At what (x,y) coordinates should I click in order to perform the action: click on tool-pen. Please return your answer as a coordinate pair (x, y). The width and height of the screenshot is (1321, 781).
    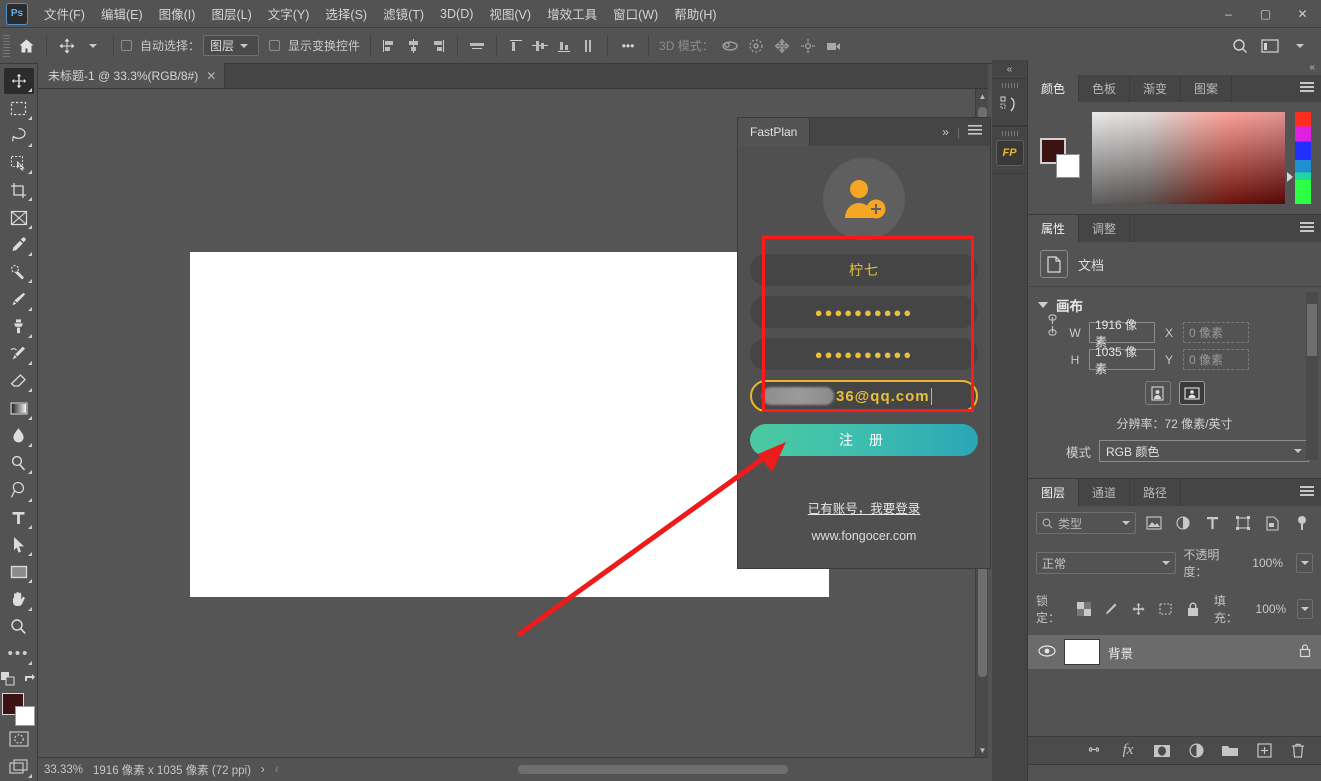
    Looking at the image, I should click on (19, 490).